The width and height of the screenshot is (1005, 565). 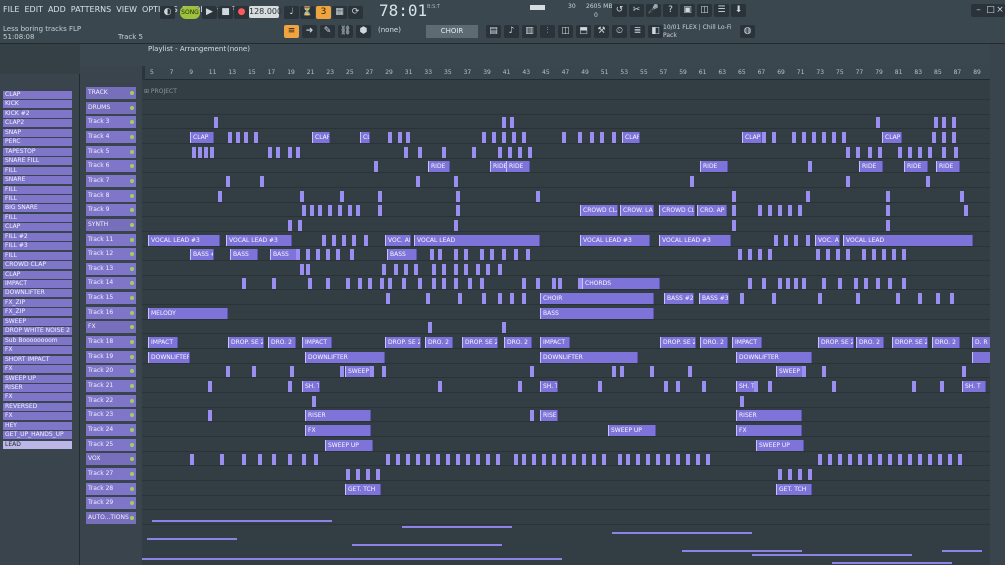 What do you see at coordinates (355, 12) in the screenshot?
I see `loop-record-icon: ⟳` at bounding box center [355, 12].